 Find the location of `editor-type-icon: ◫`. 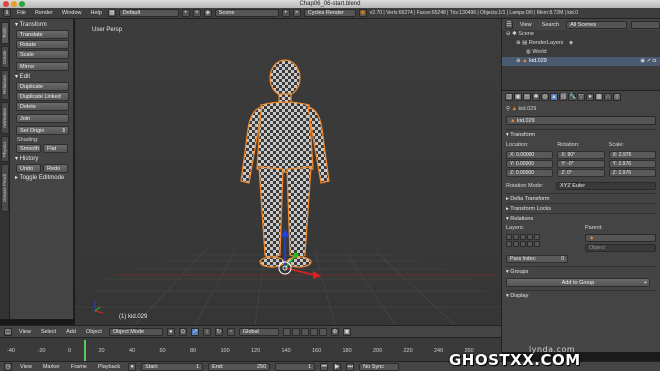

editor-type-icon: ◫ is located at coordinates (8, 331).